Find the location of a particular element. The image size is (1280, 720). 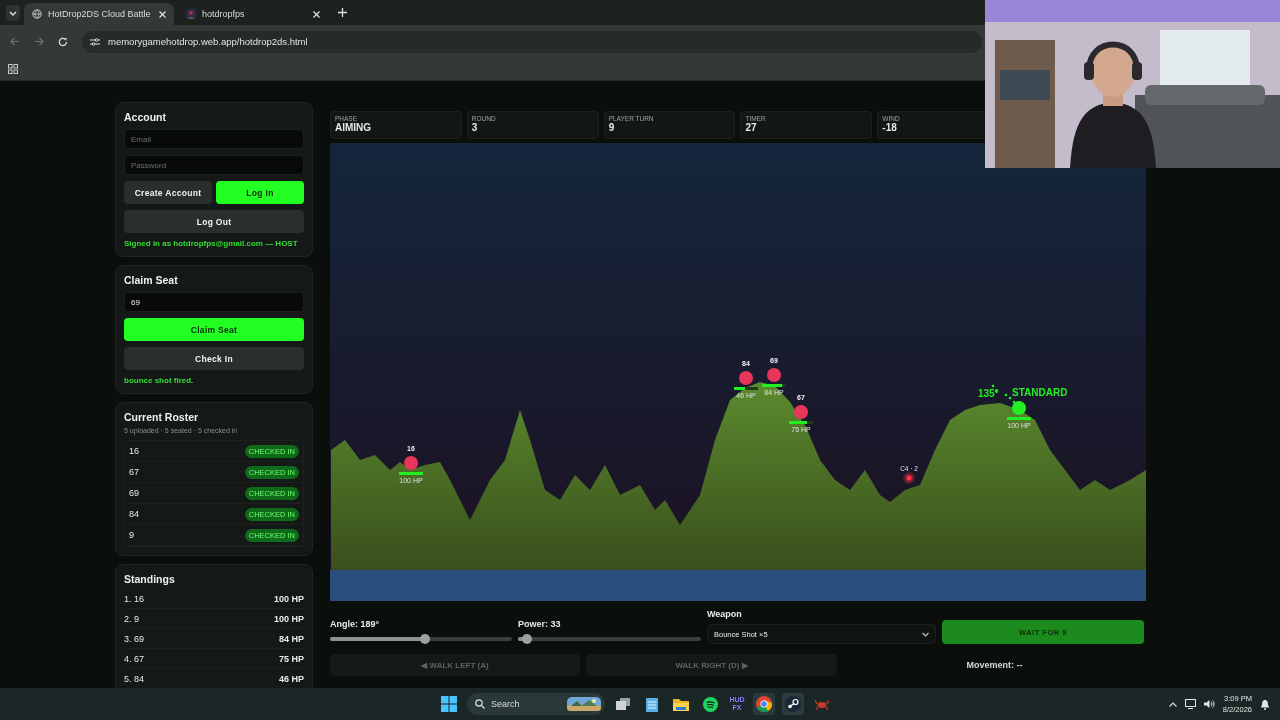

weapon-field-label: Weapon is located at coordinates (725, 614).